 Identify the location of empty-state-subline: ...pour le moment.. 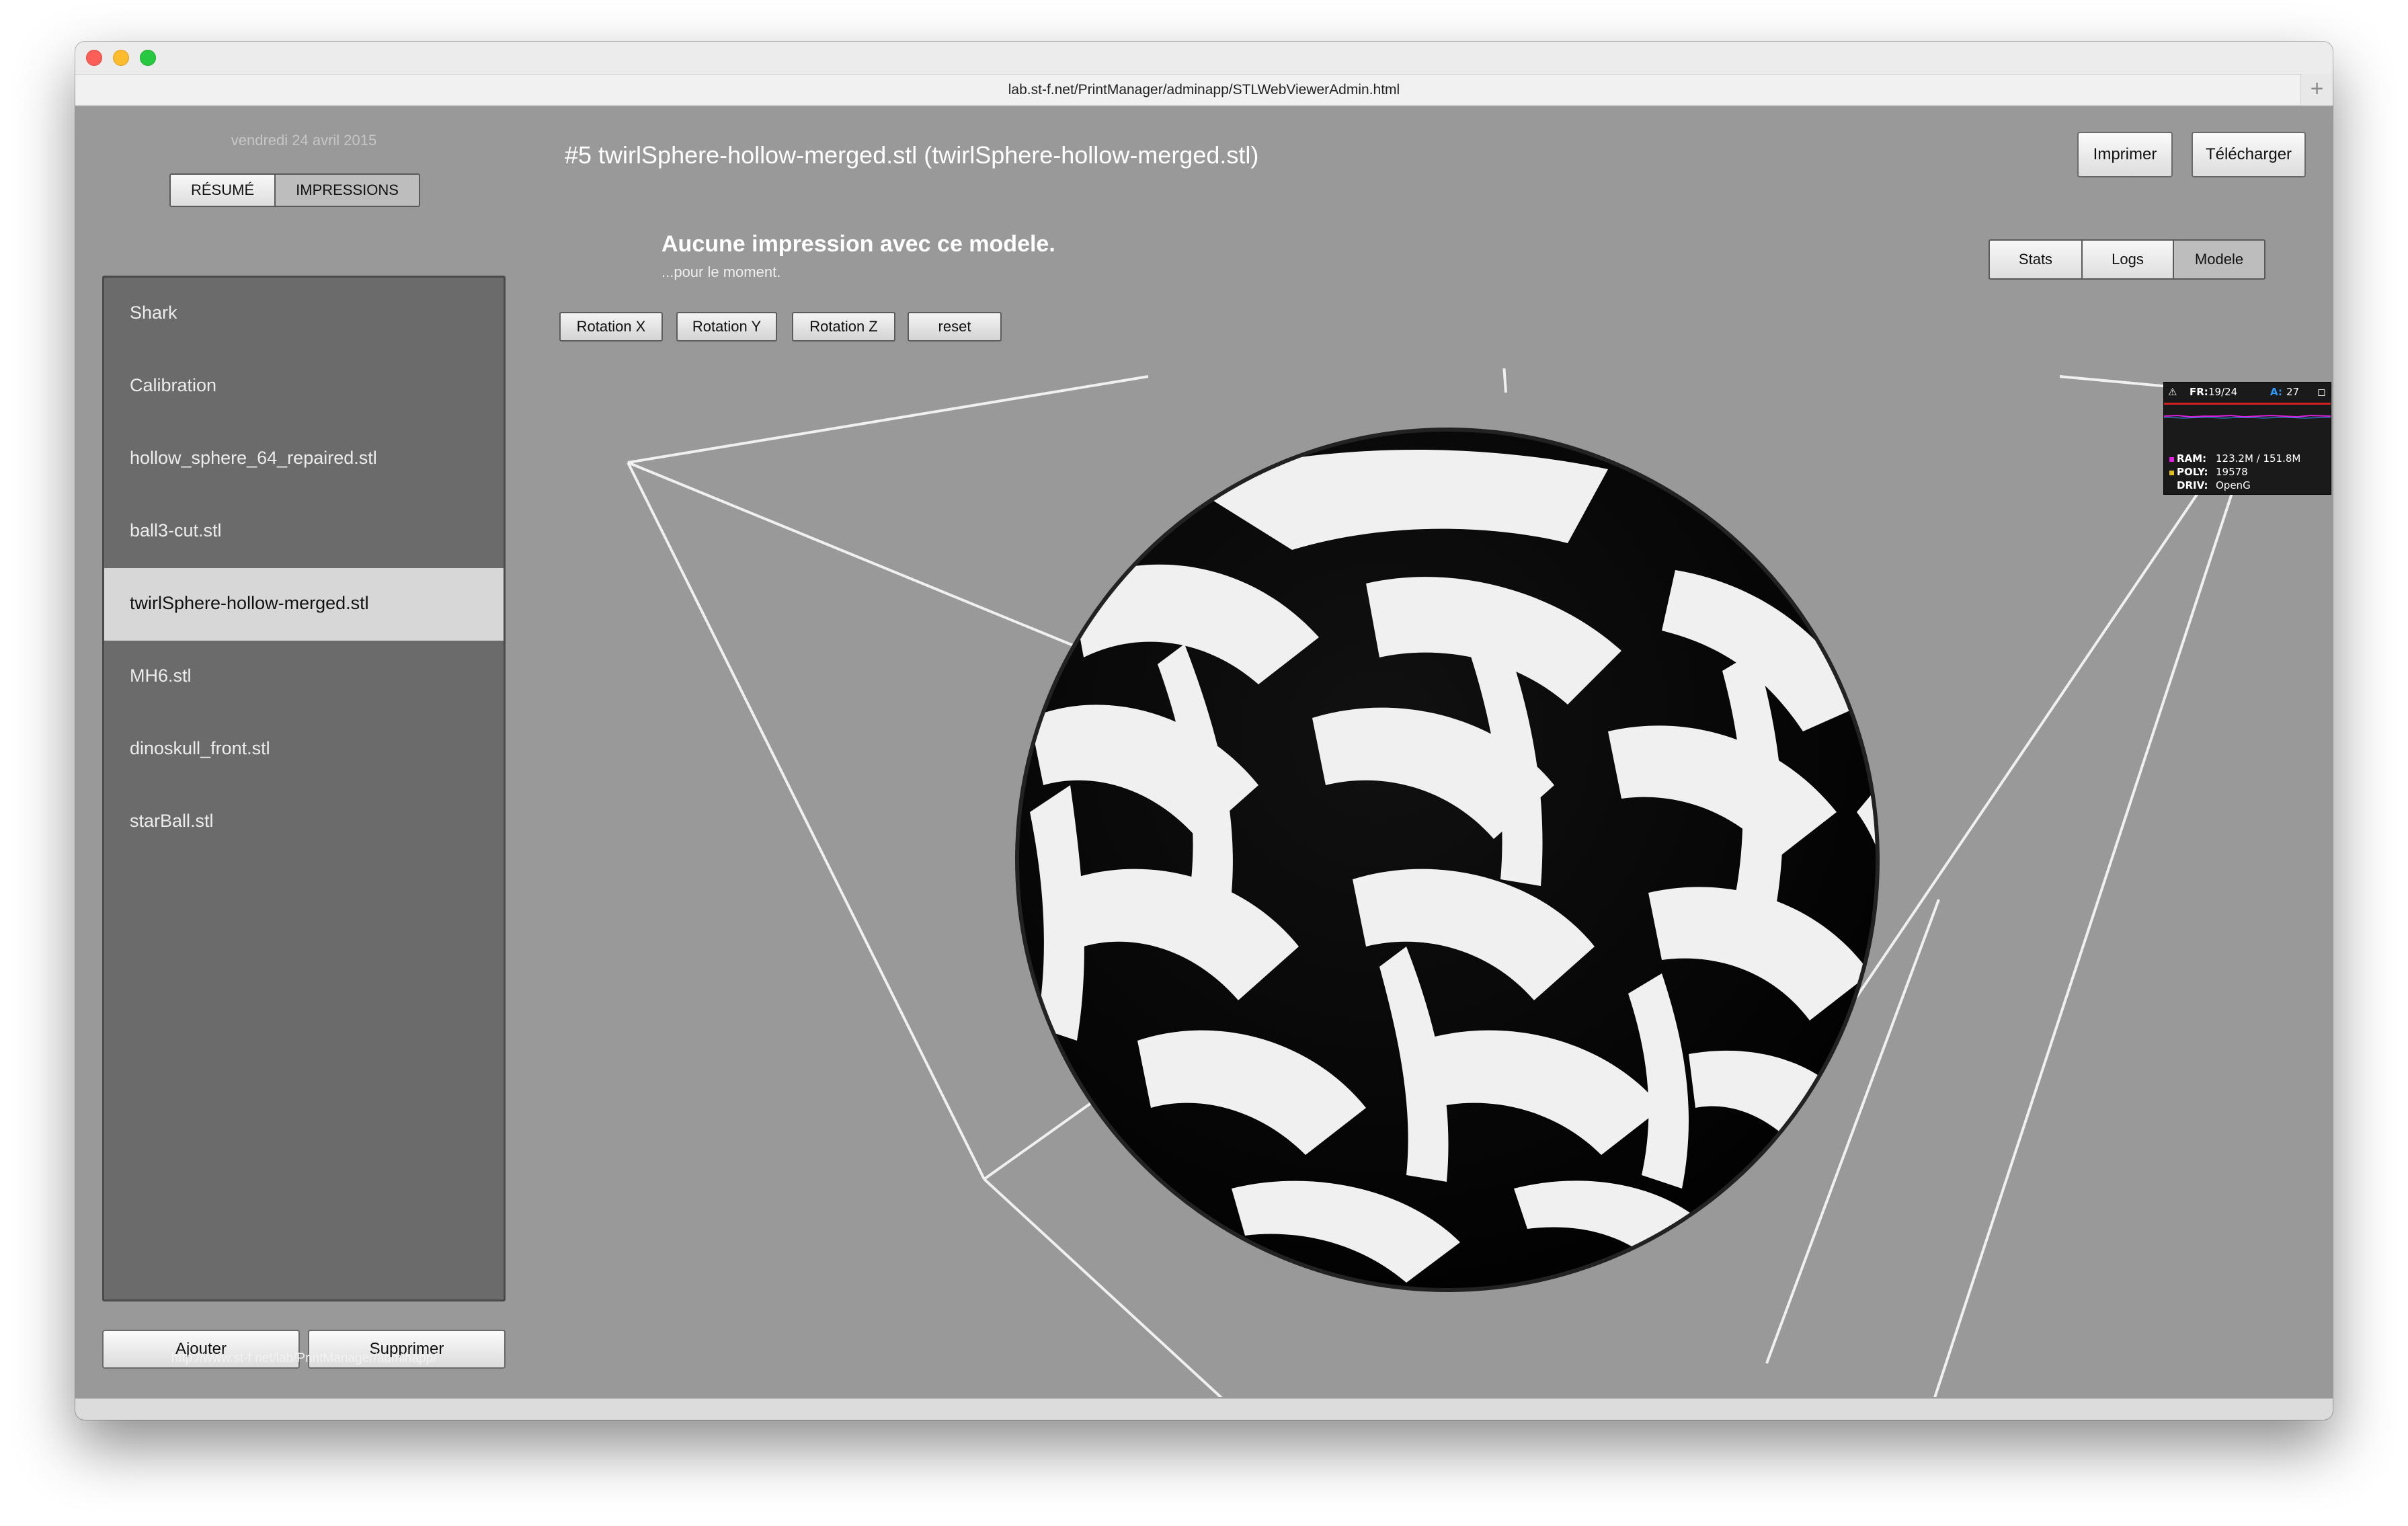
(721, 272).